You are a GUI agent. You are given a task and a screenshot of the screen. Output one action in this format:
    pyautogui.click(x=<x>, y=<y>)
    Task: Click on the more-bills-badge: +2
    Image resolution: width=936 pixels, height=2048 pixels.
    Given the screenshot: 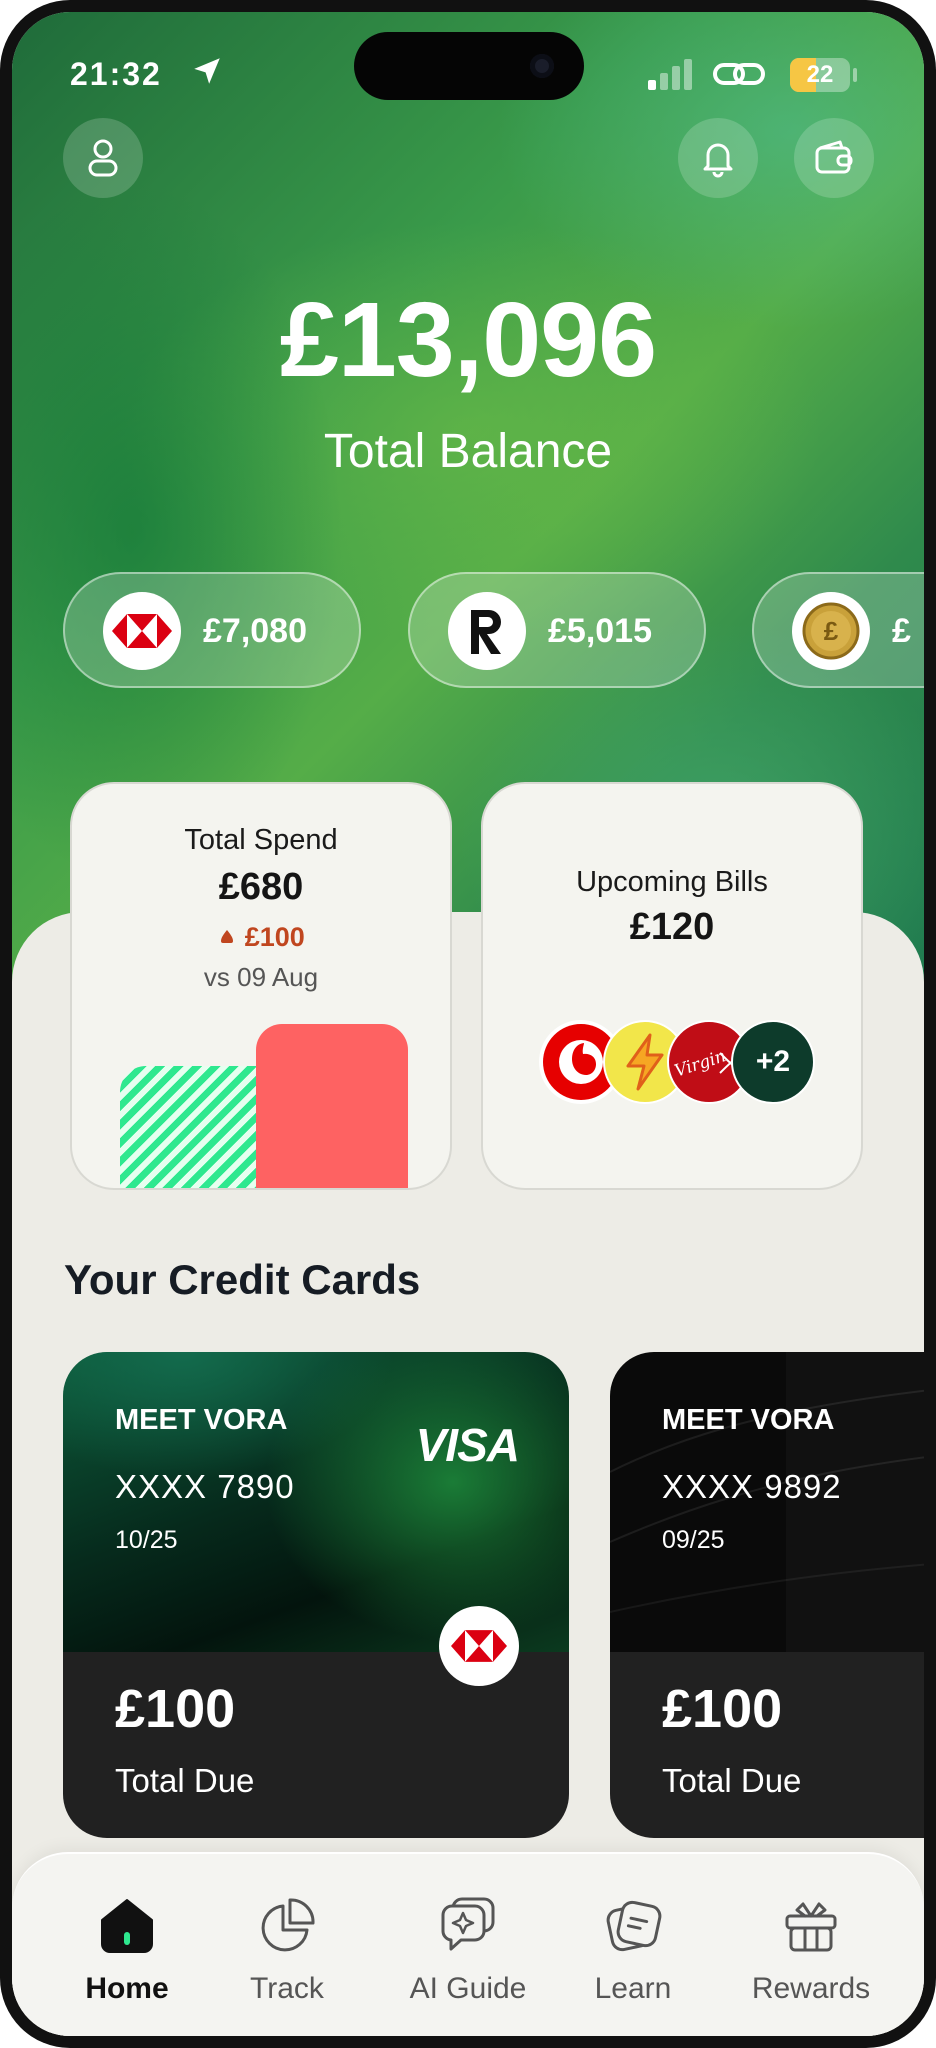 What is the action you would take?
    pyautogui.click(x=773, y=1062)
    